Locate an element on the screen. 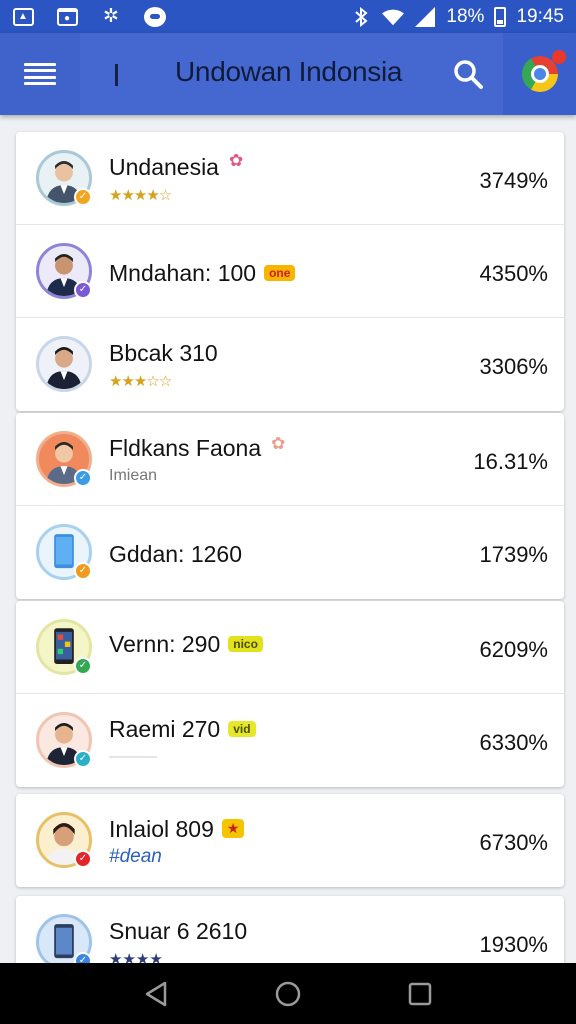 The height and width of the screenshot is (1024, 576). image-icon: ▲ is located at coordinates (23, 17).